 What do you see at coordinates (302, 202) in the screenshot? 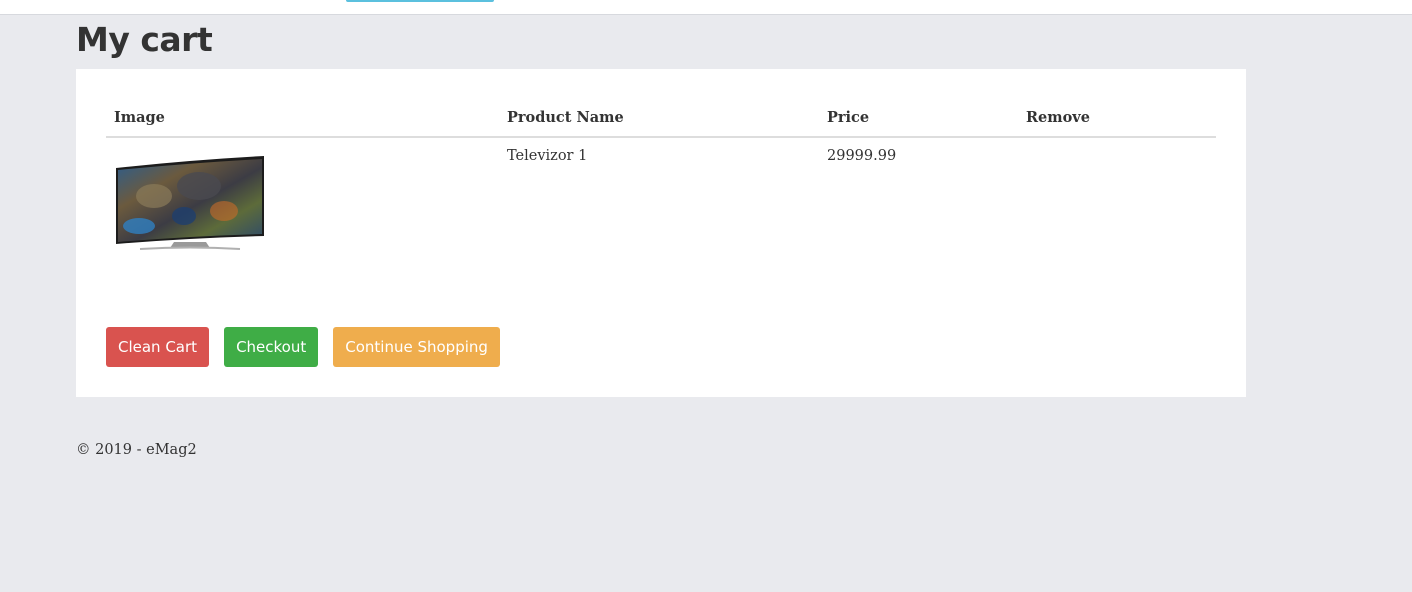
I see `cell-image` at bounding box center [302, 202].